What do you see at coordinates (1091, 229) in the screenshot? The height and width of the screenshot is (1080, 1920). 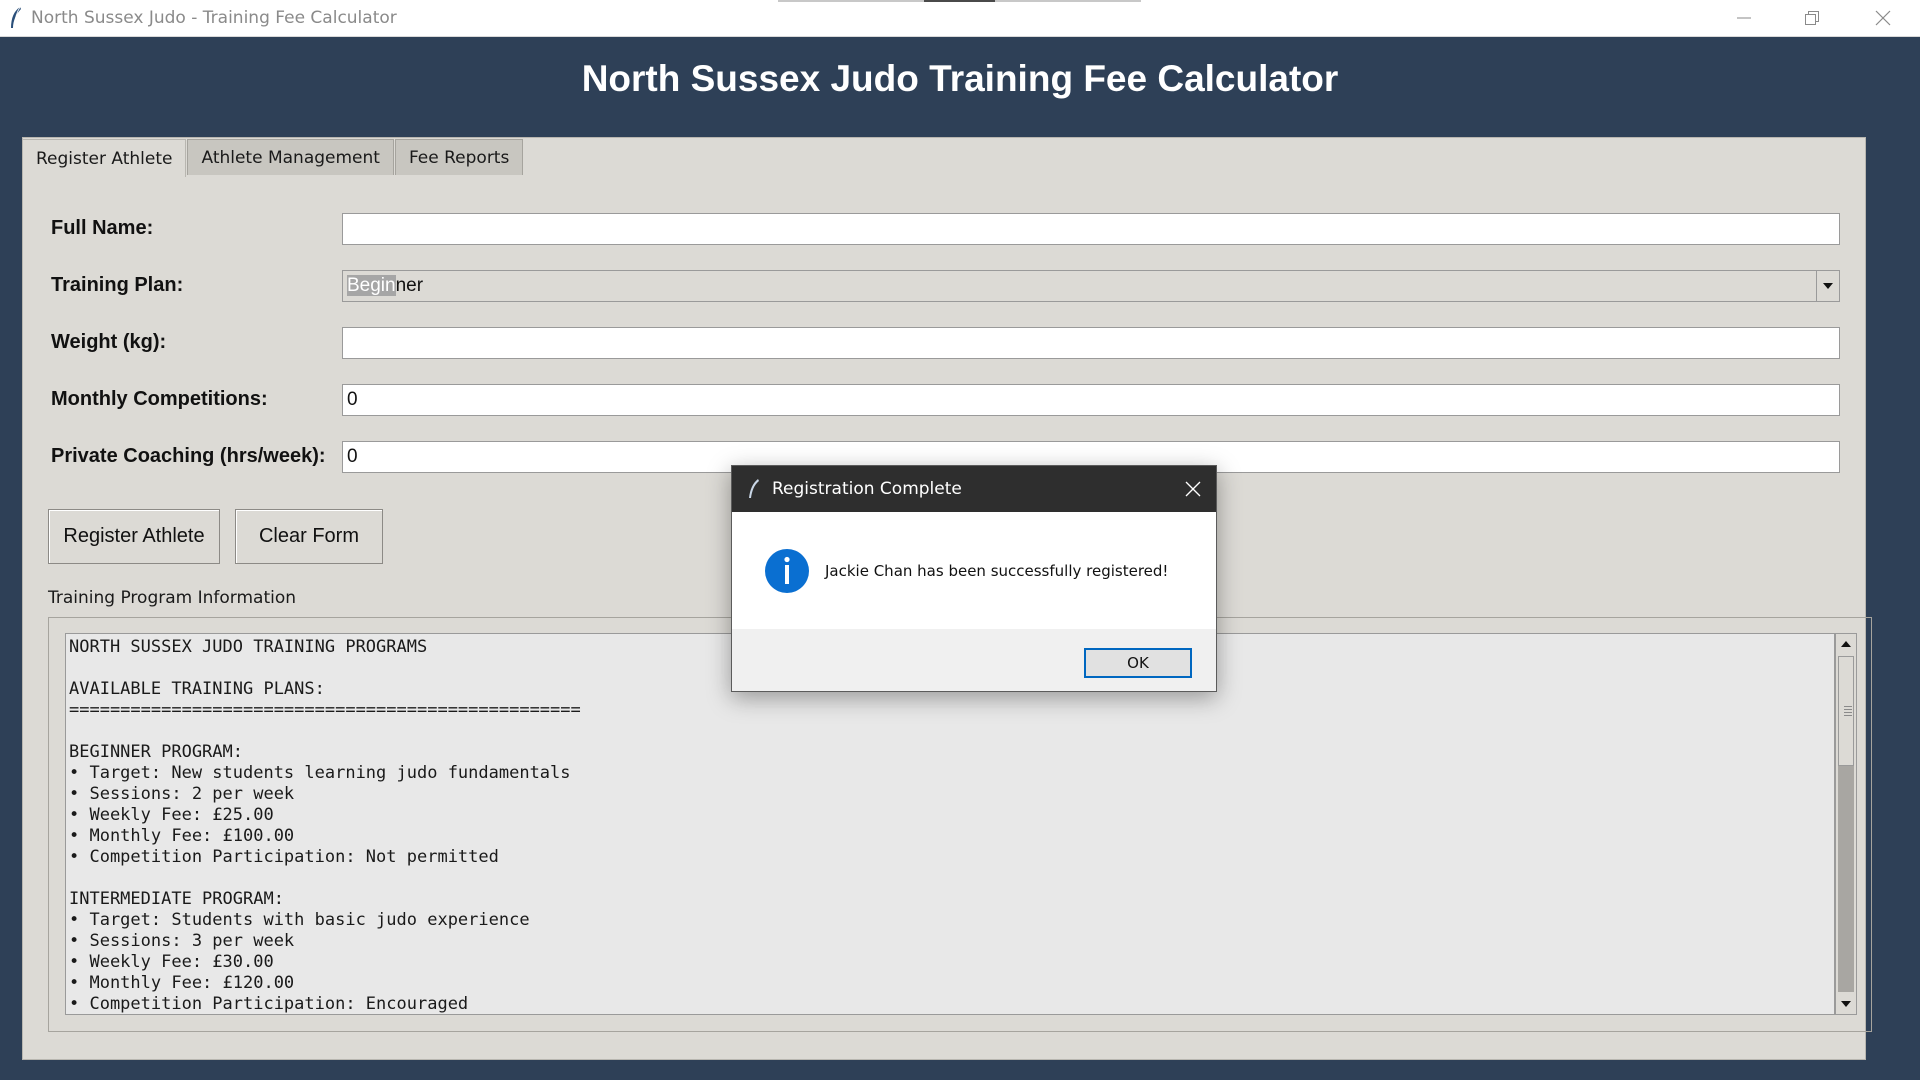 I see `full-name-input` at bounding box center [1091, 229].